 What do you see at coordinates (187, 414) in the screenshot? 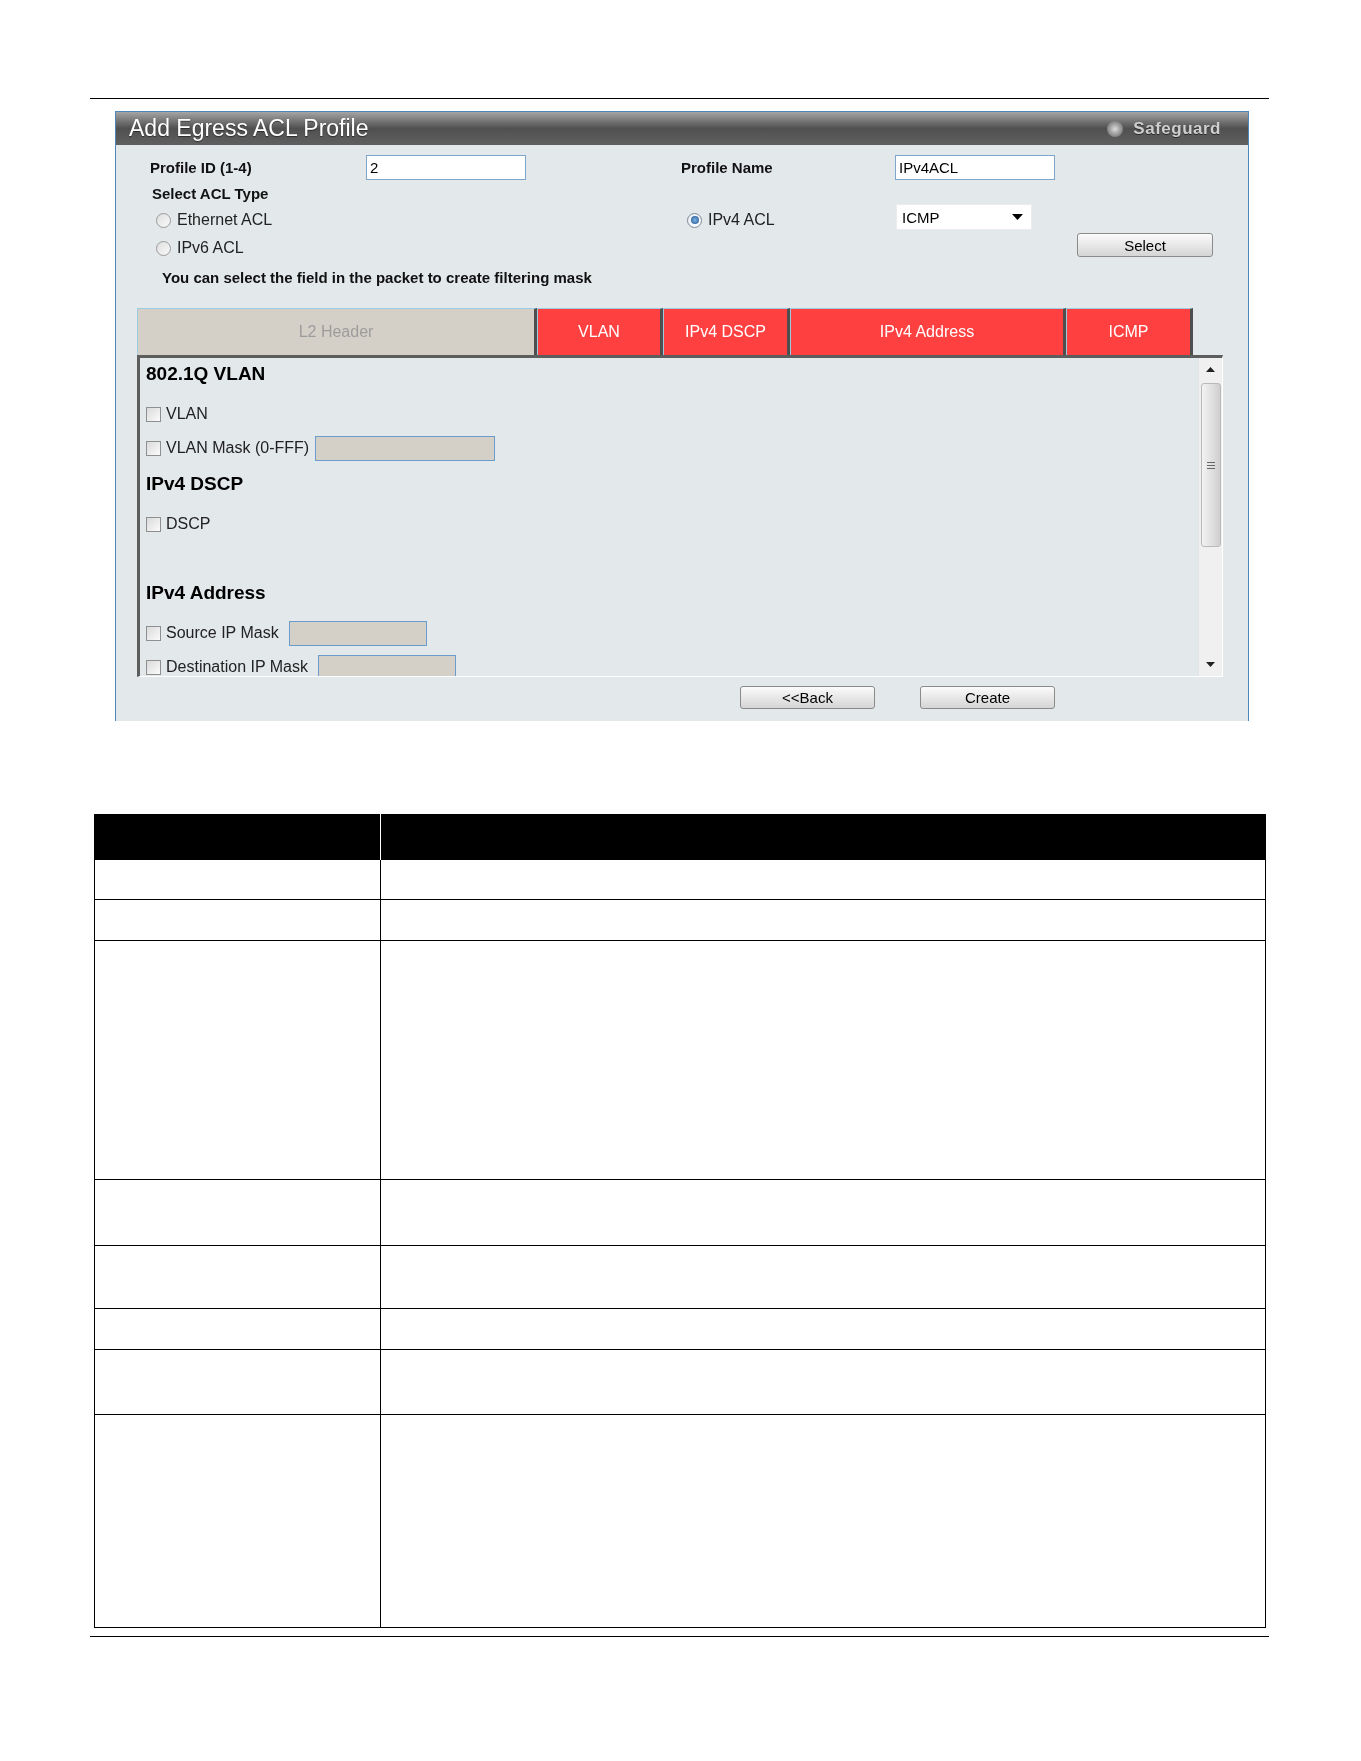
I see `checkbox-label: VLAN` at bounding box center [187, 414].